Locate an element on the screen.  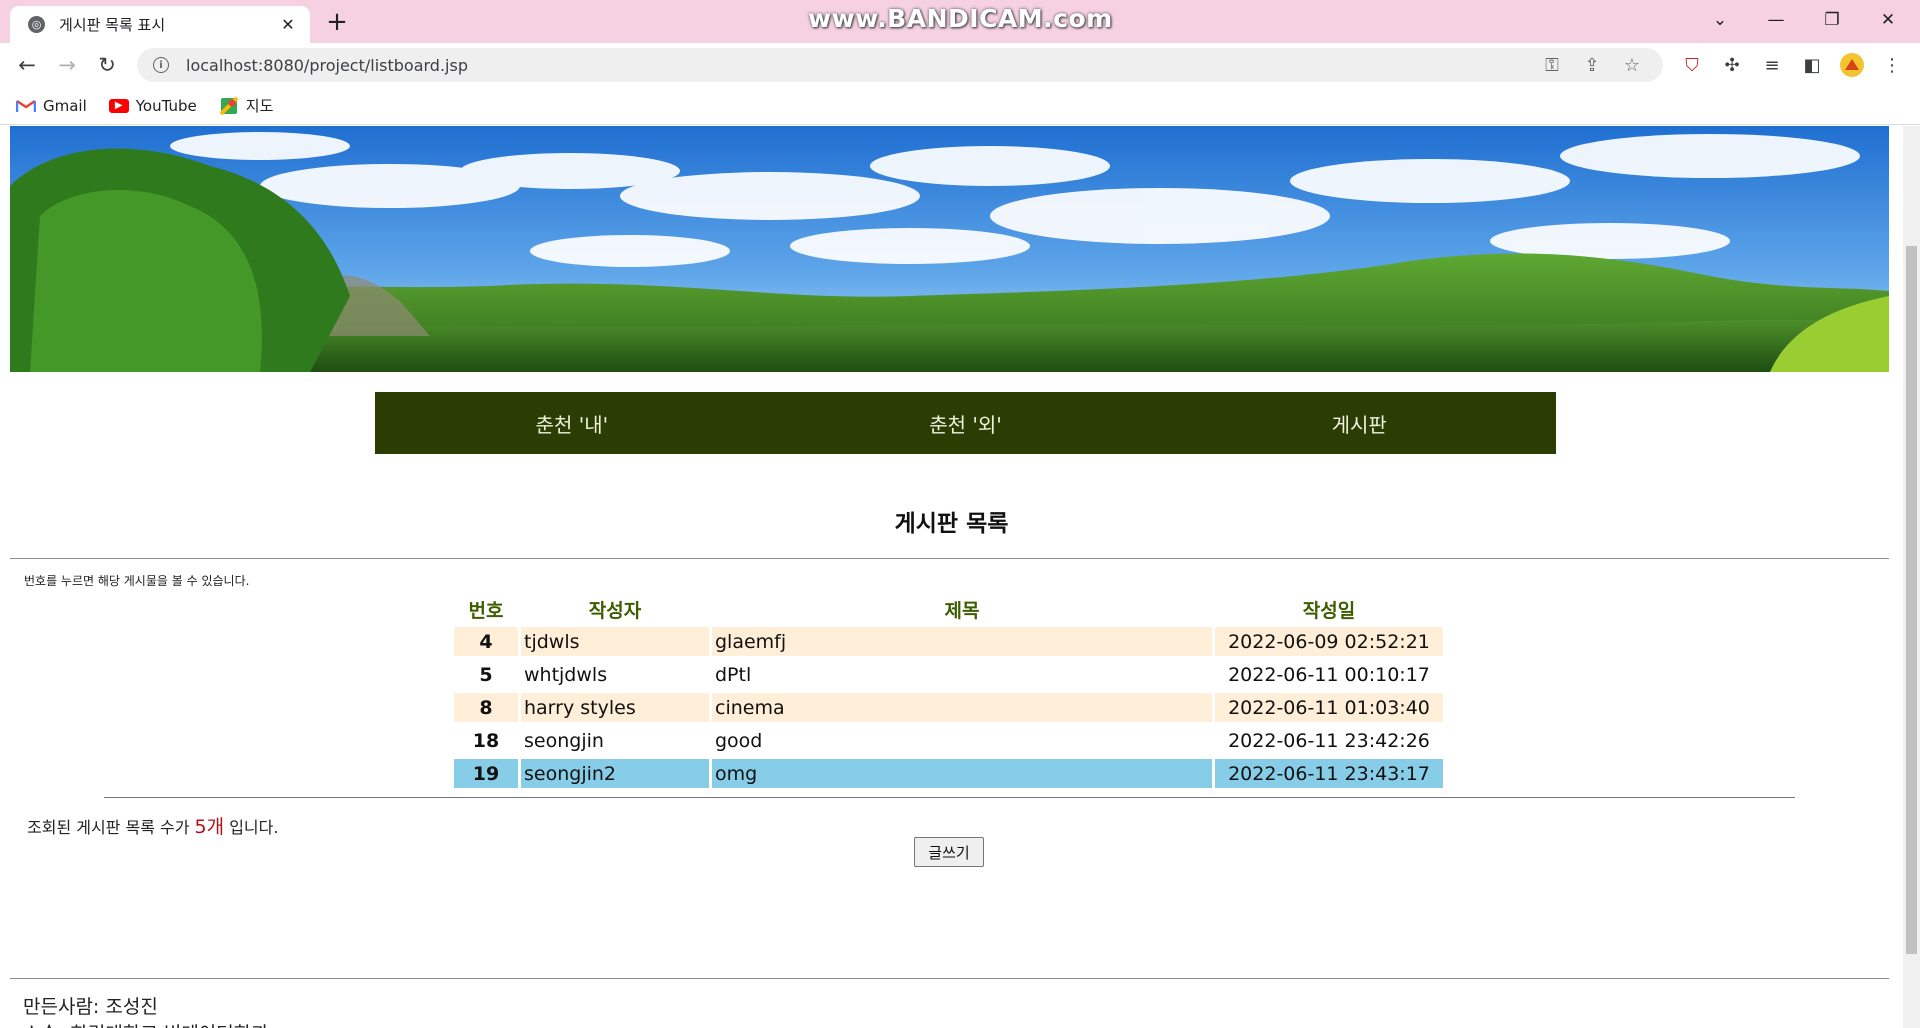
window-close-button: ✕ is located at coordinates (1888, 20).